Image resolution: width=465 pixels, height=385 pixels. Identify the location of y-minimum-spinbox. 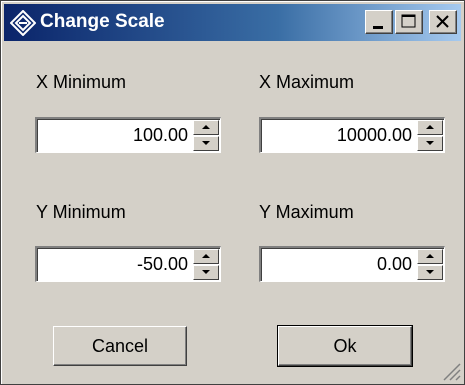
(128, 264).